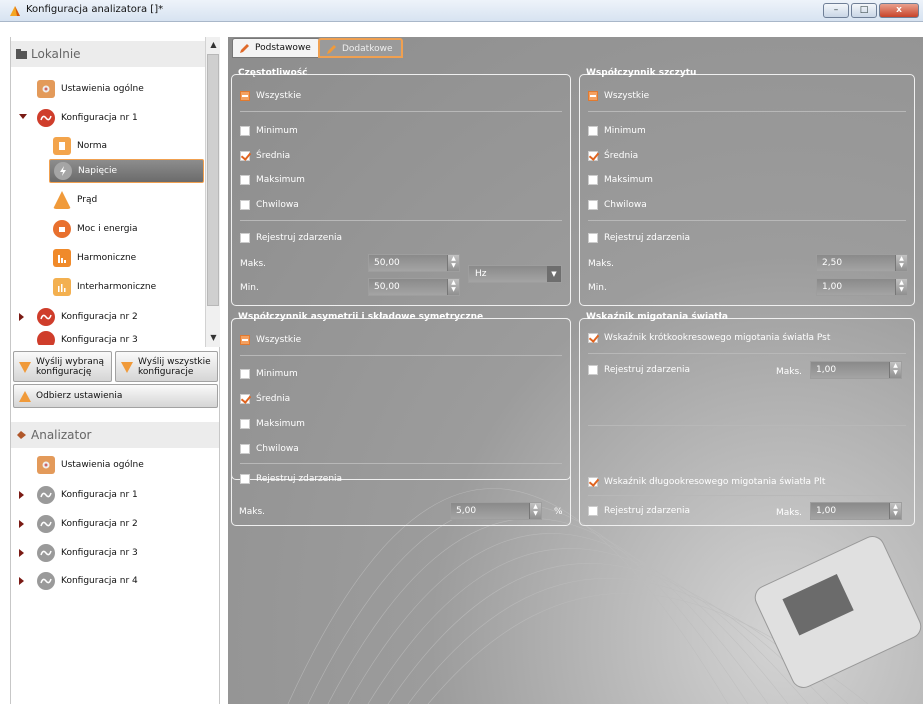 Image resolution: width=923 pixels, height=704 pixels. Describe the element at coordinates (115, 396) in the screenshot. I see `receive-settings-button: Odbierz ustawienia` at that location.